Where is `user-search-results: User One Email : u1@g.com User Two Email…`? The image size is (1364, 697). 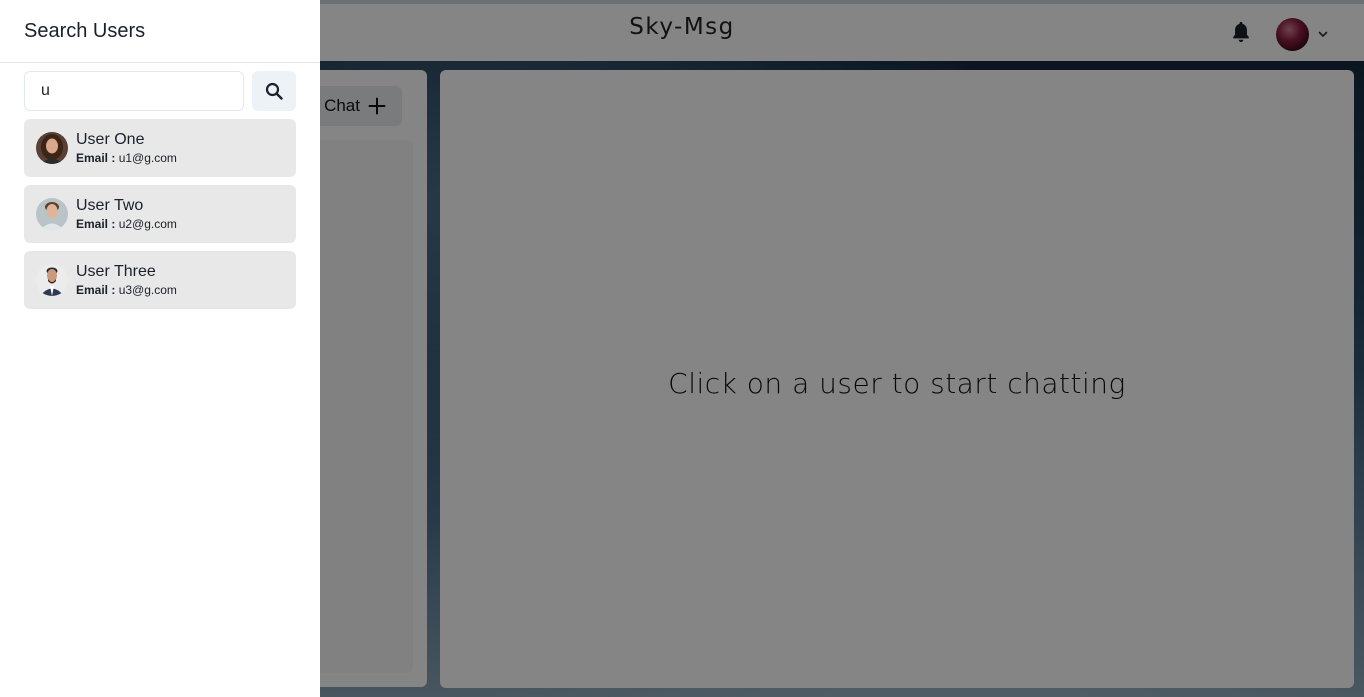 user-search-results: User One Email : u1@g.com User Two Email… is located at coordinates (160, 218).